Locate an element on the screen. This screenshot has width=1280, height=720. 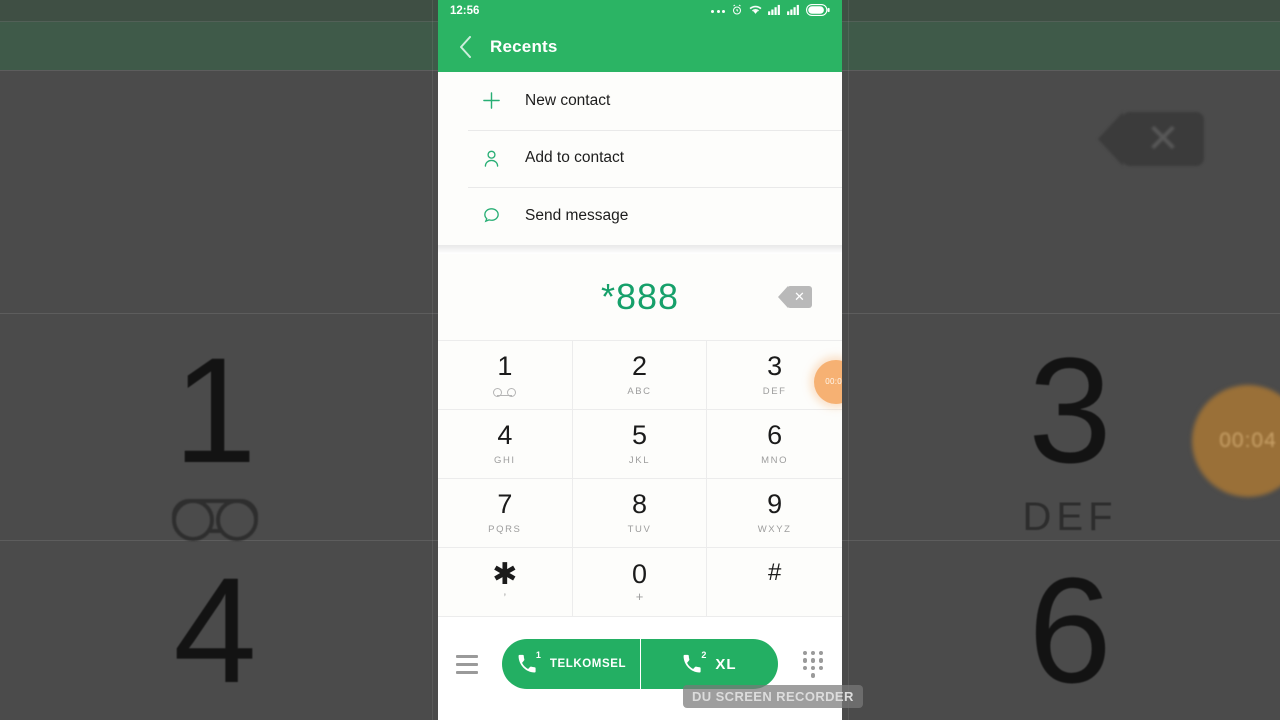
menu-item-send-message: Send message is located at coordinates (640, 216).